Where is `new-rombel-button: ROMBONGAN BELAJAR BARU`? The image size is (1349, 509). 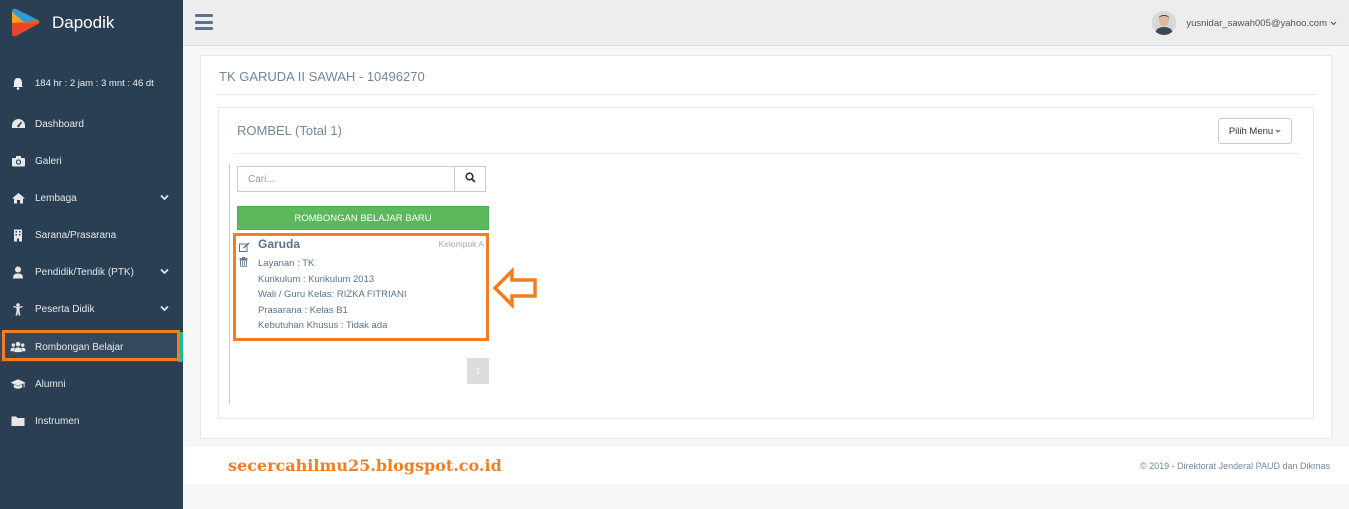
new-rombel-button: ROMBONGAN BELAJAR BARU is located at coordinates (363, 218).